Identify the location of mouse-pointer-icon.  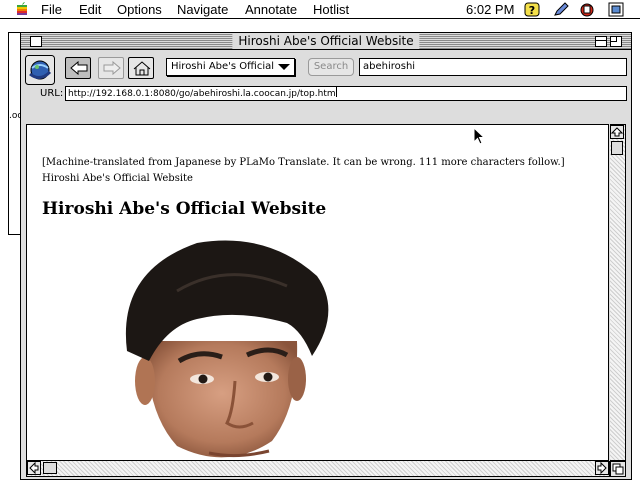
(479, 136).